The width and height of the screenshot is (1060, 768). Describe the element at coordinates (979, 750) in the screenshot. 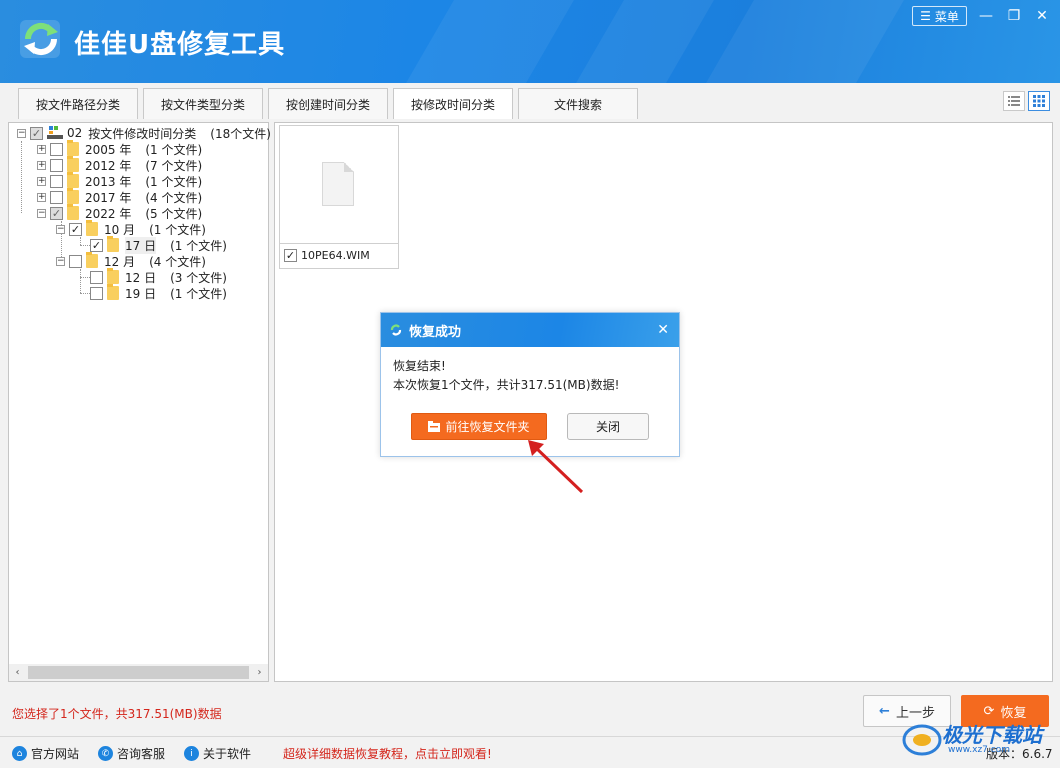

I see `watermark-url: www.xz7.com` at that location.